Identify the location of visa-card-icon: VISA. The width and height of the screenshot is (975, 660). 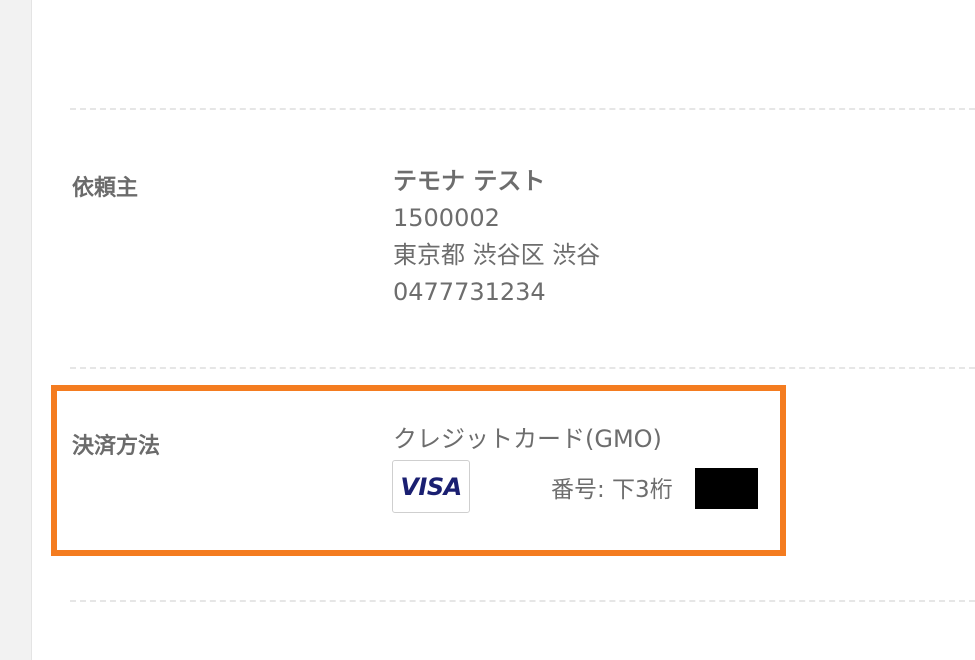
(431, 486).